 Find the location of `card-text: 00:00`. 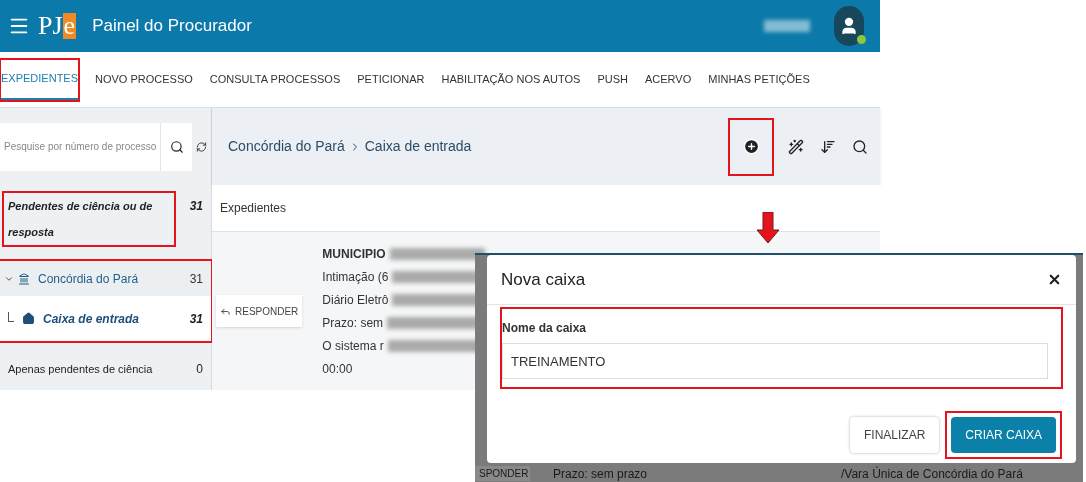

card-text: 00:00 is located at coordinates (337, 369).